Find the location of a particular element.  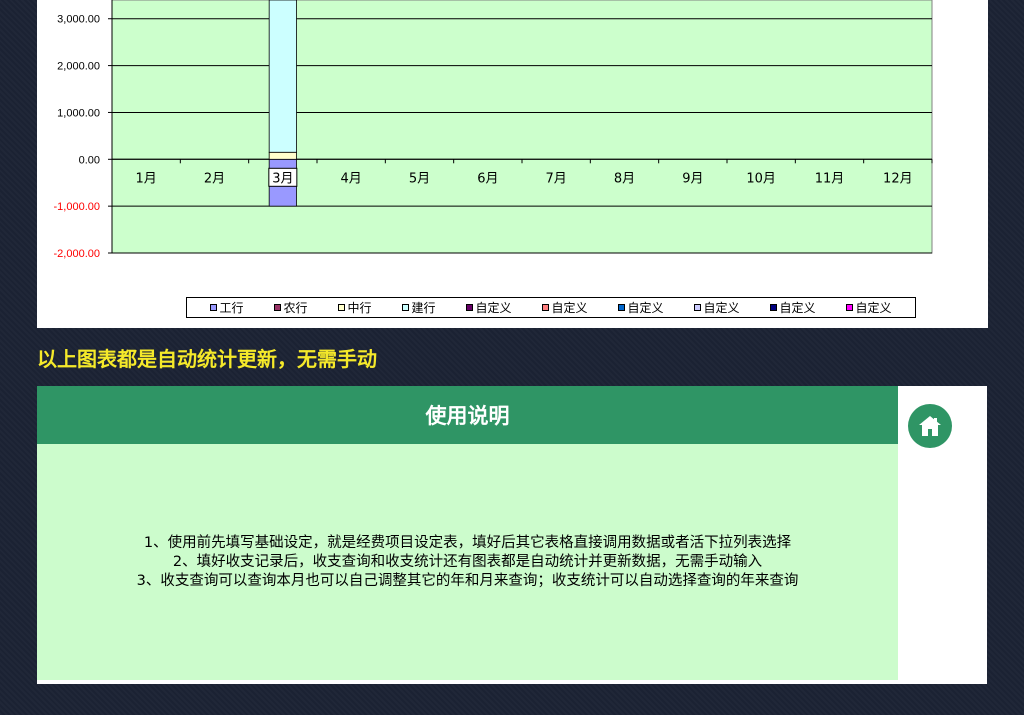

x-tick-label: 6月 is located at coordinates (487, 178).